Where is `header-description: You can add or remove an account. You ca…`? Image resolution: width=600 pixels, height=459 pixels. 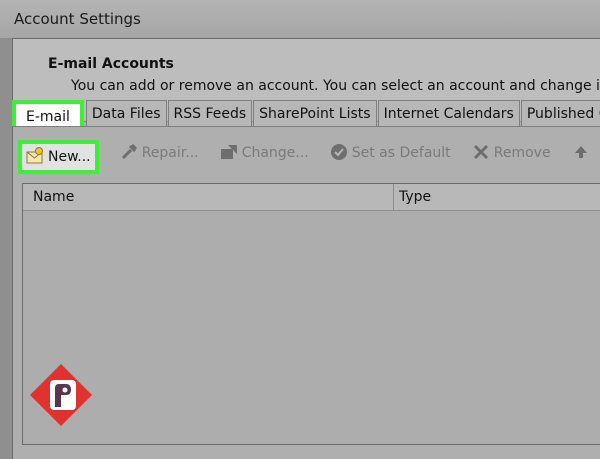
header-description: You can add or remove an account. You ca… is located at coordinates (335, 86).